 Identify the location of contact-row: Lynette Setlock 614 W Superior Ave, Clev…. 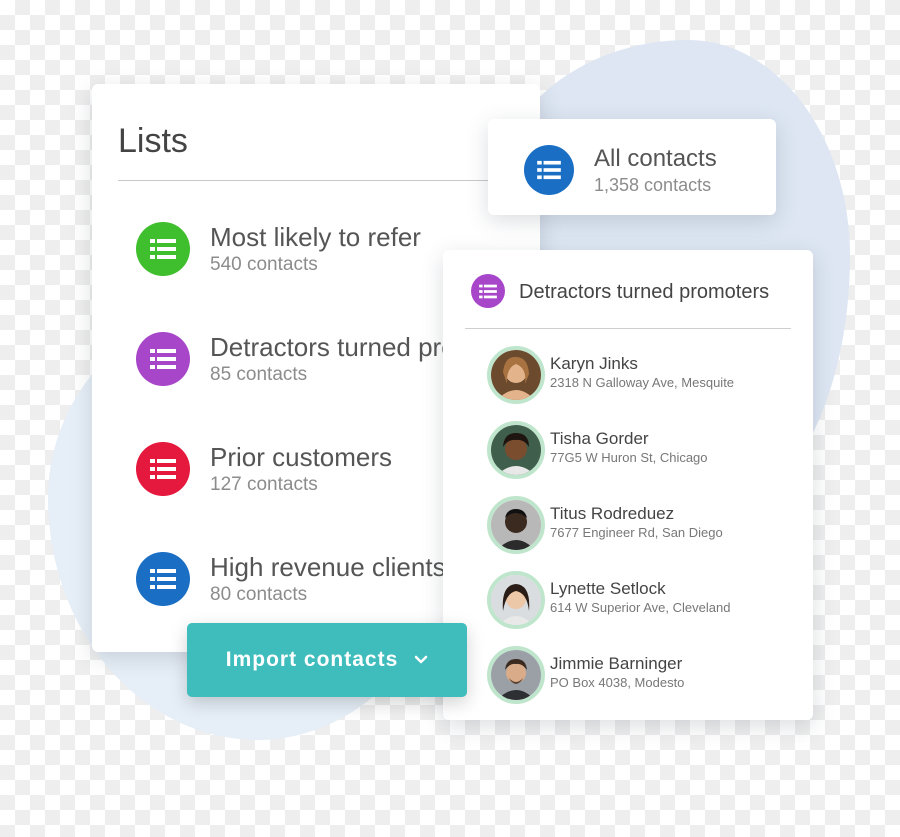
(637, 600).